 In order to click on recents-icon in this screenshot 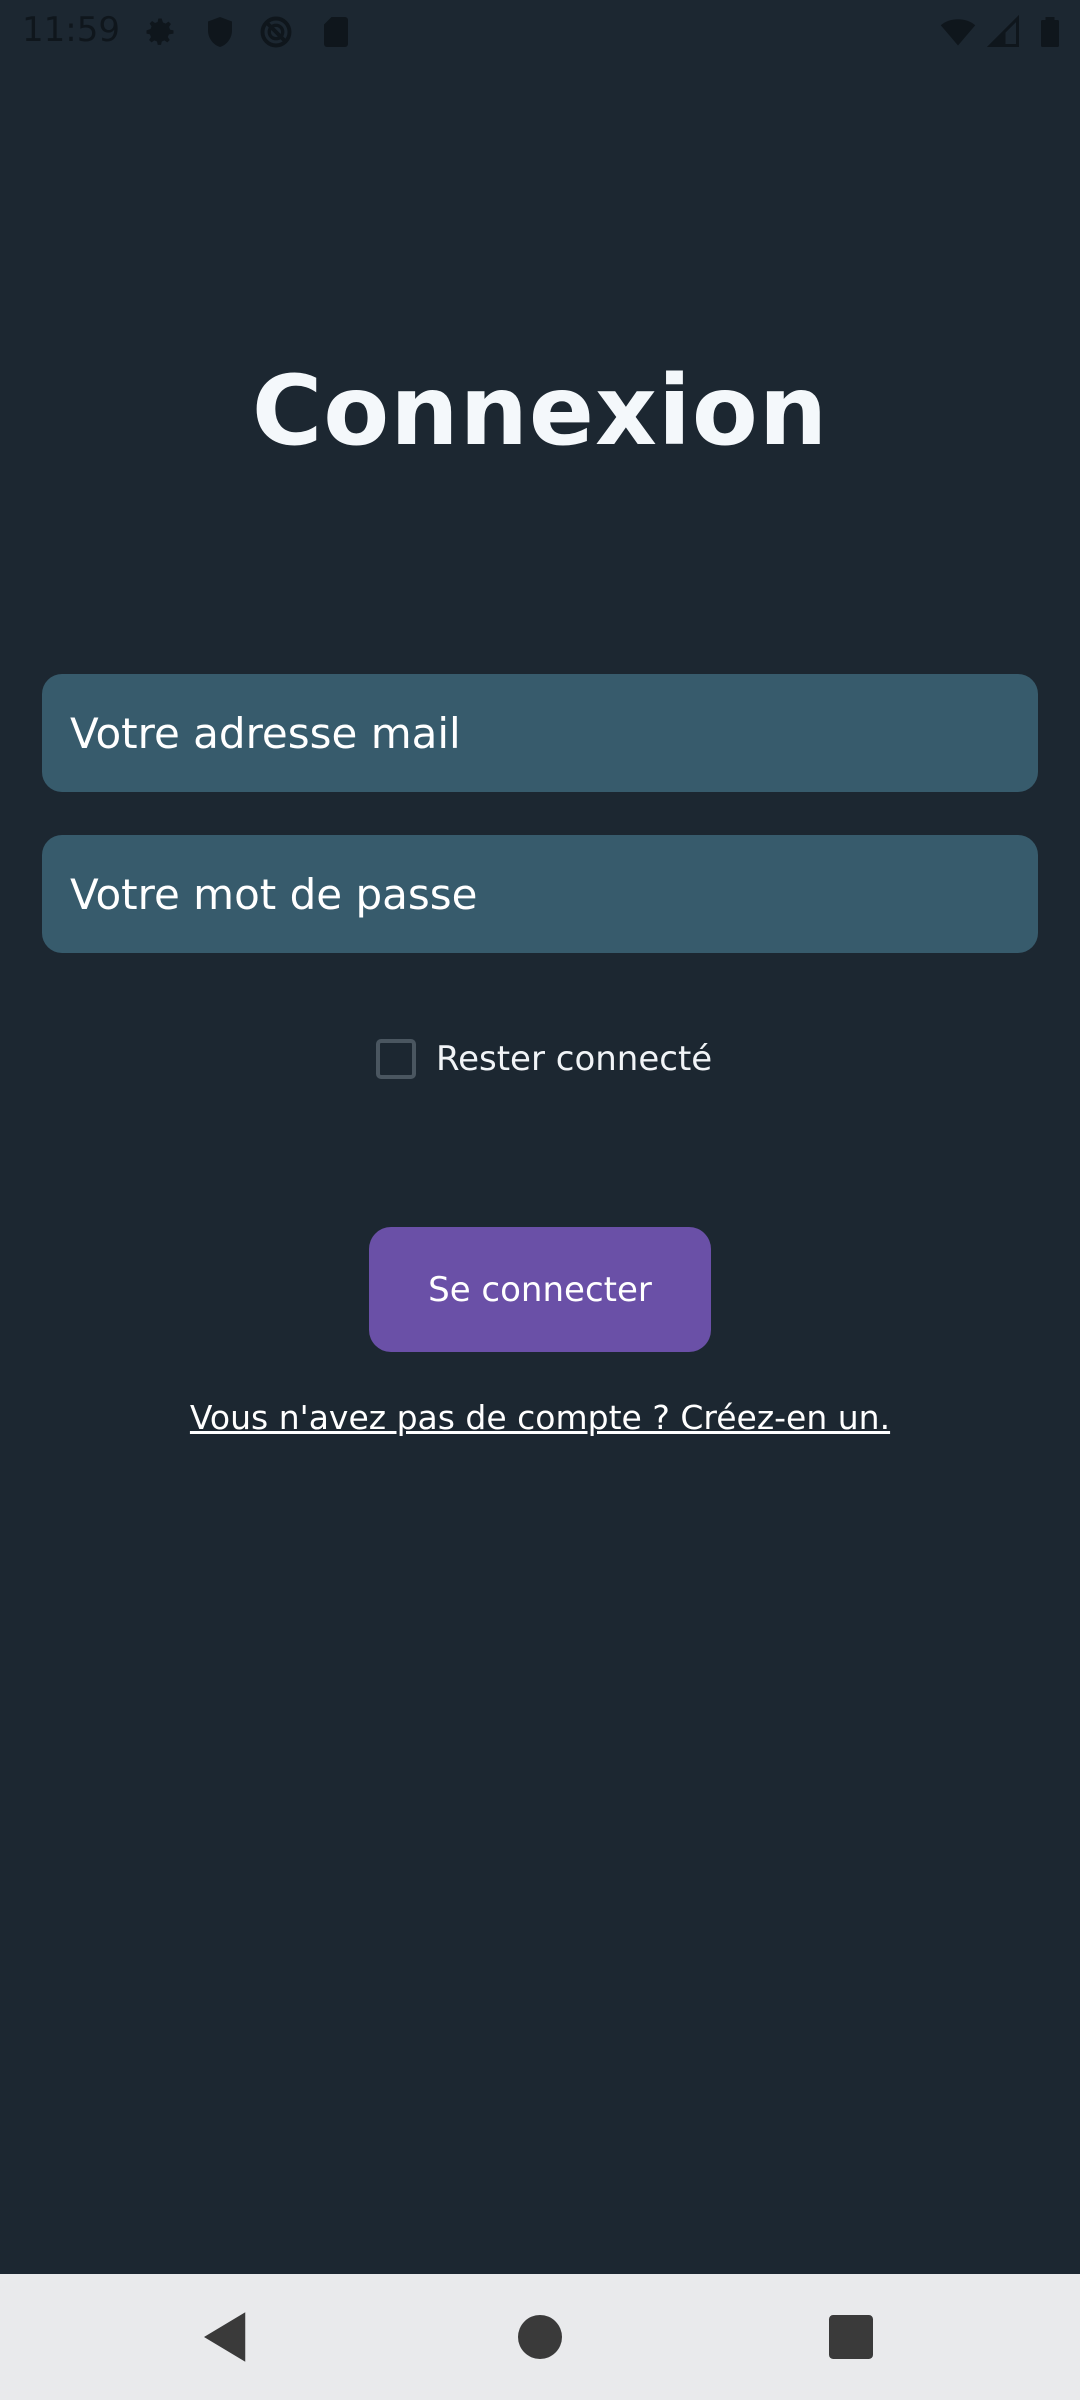, I will do `click(851, 2337)`.